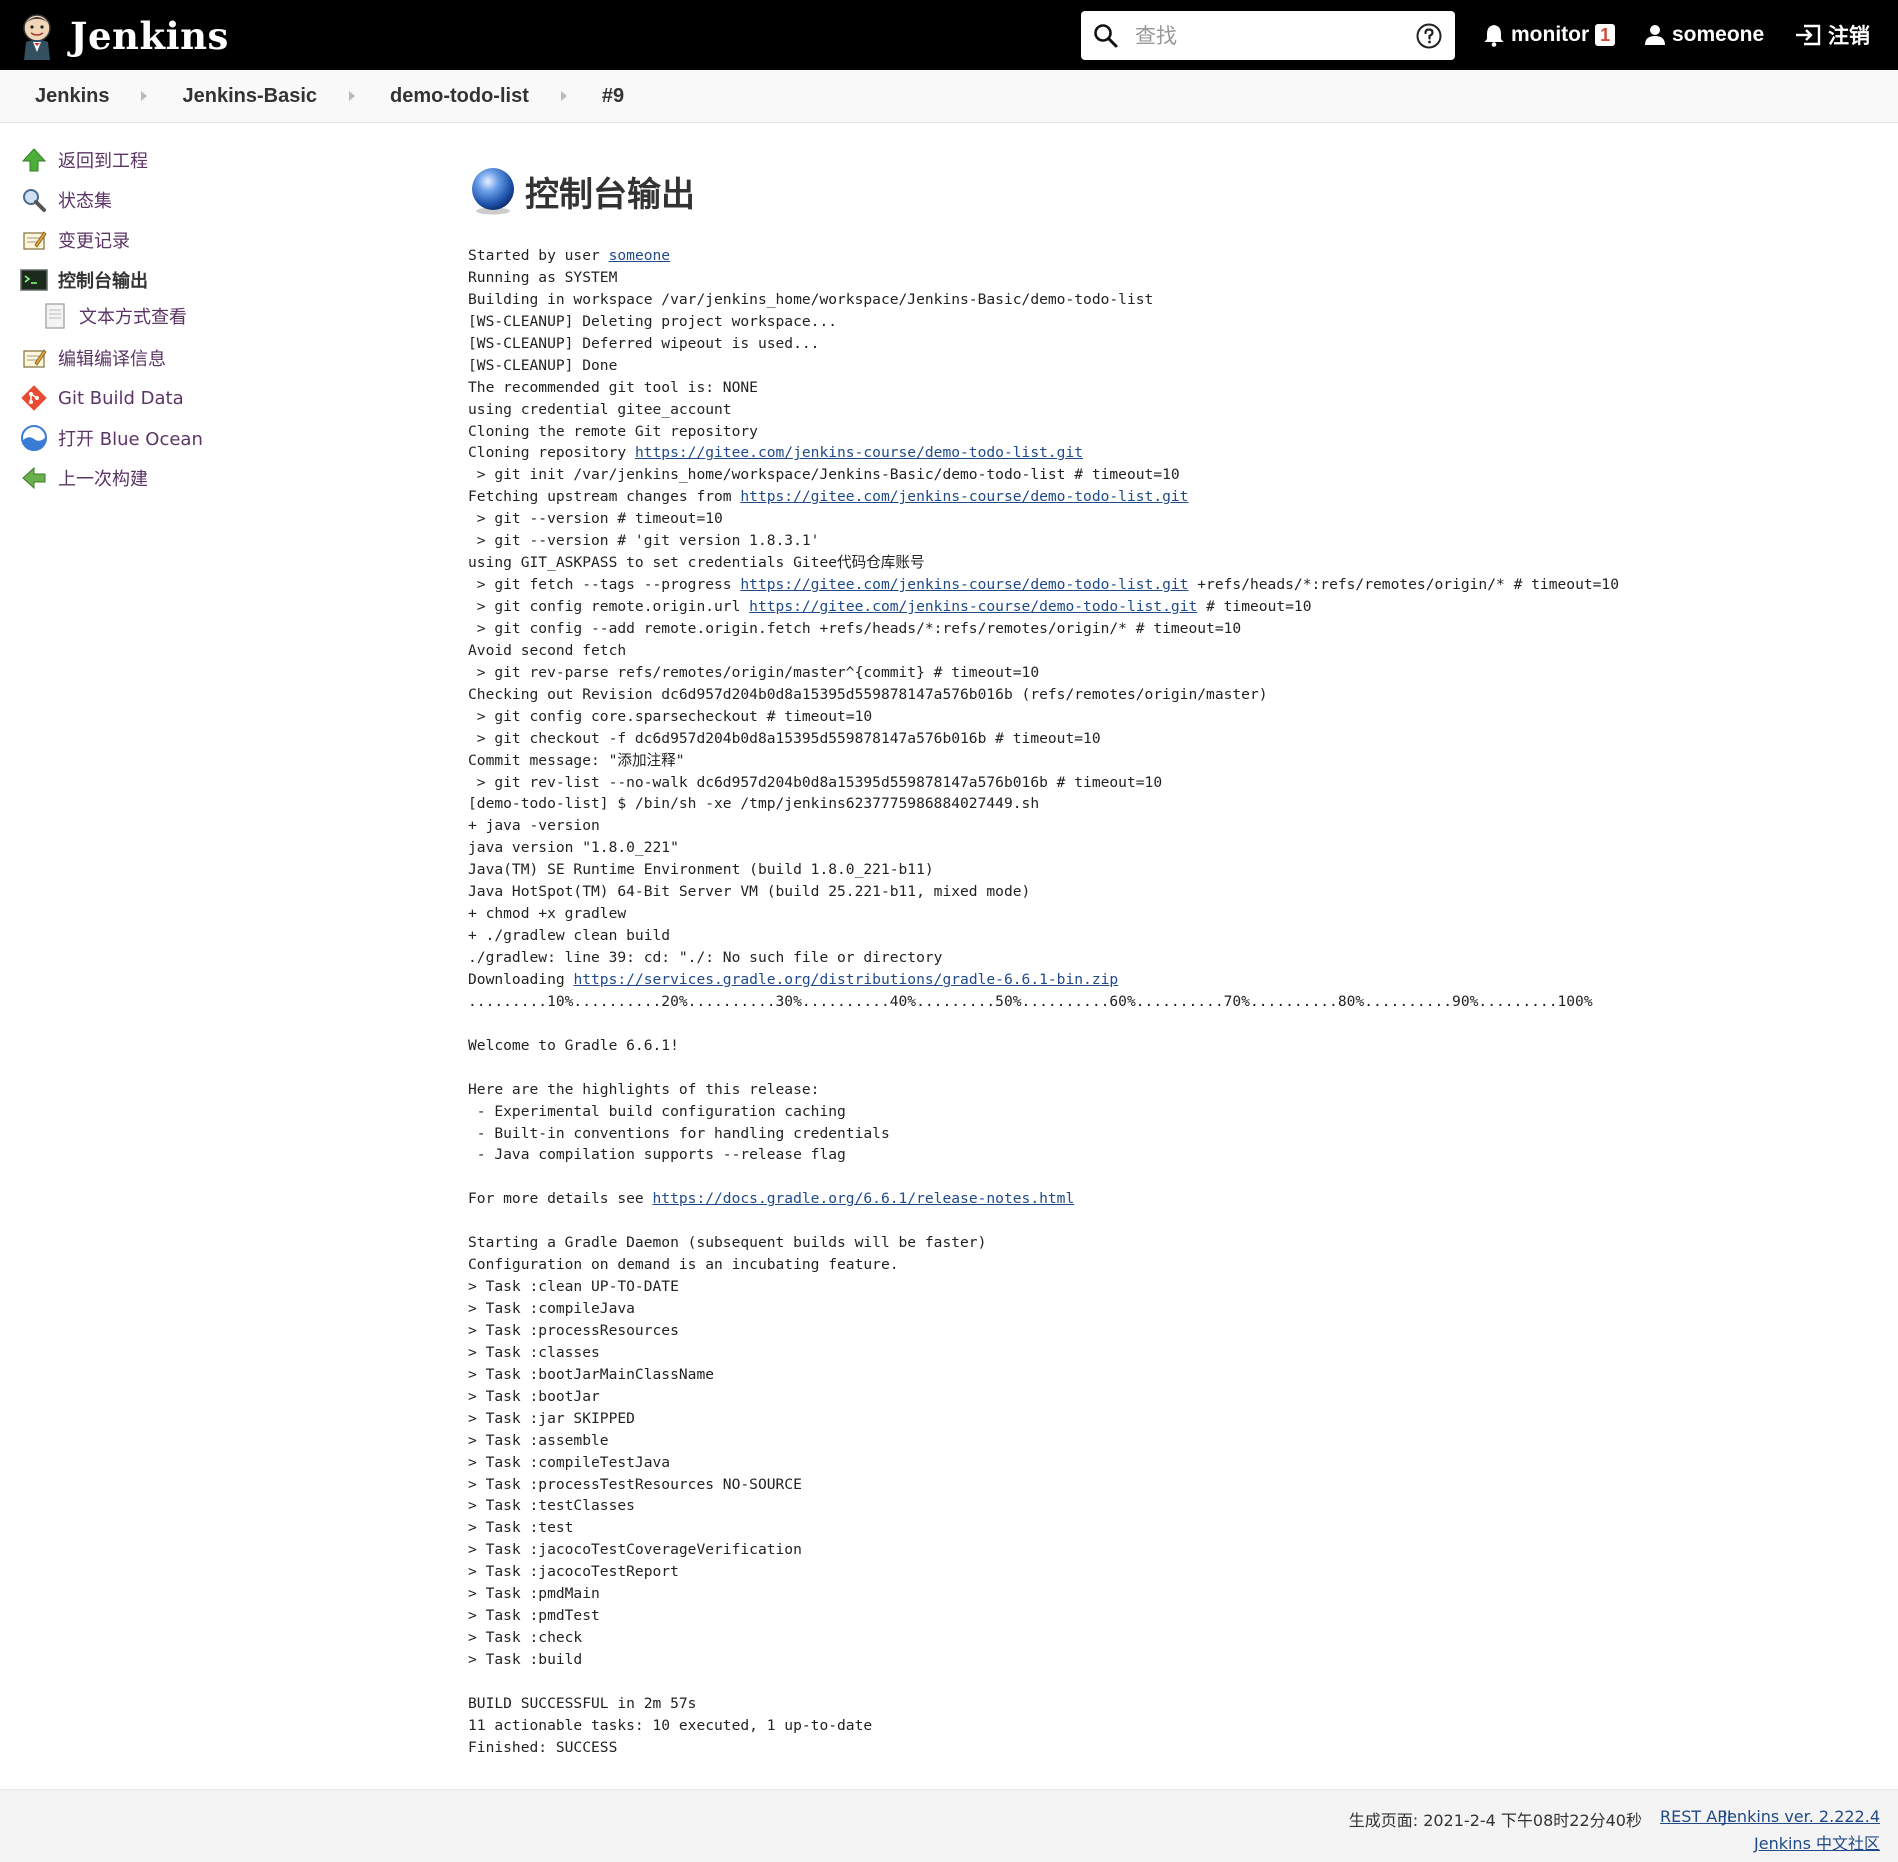  What do you see at coordinates (130, 438) in the screenshot?
I see `task-label: 打开 Blue Ocean` at bounding box center [130, 438].